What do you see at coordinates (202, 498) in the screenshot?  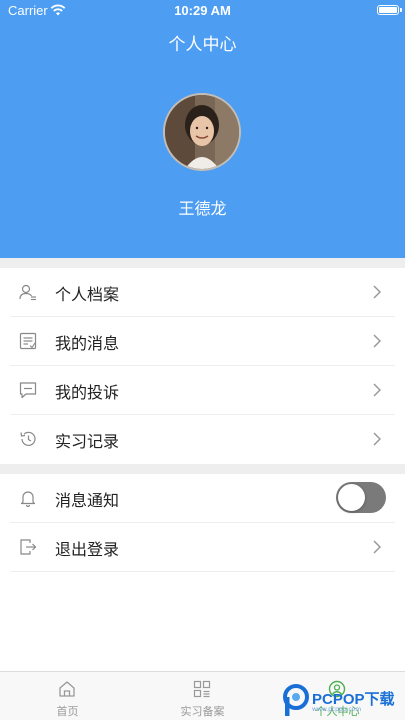 I see `menu-item-notifications: 消息通知` at bounding box center [202, 498].